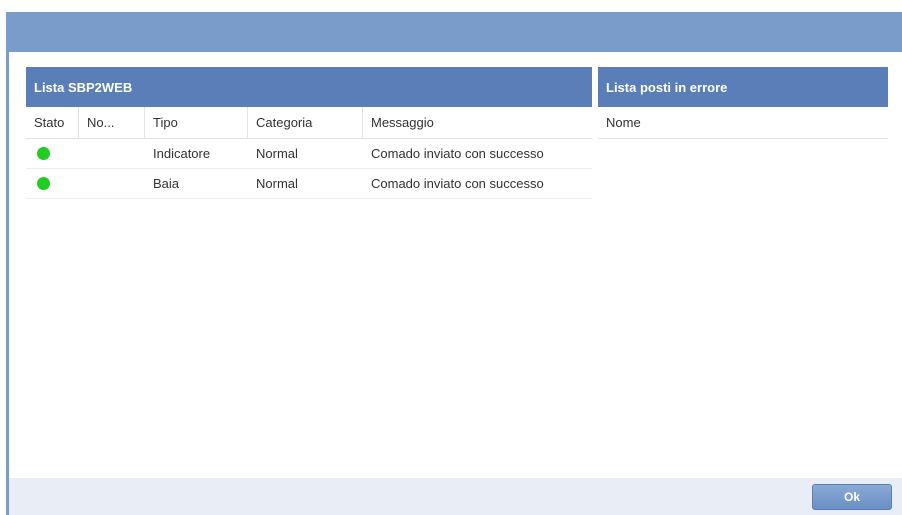 The image size is (902, 515). What do you see at coordinates (196, 122) in the screenshot?
I see `column-header-tipo: Tipo` at bounding box center [196, 122].